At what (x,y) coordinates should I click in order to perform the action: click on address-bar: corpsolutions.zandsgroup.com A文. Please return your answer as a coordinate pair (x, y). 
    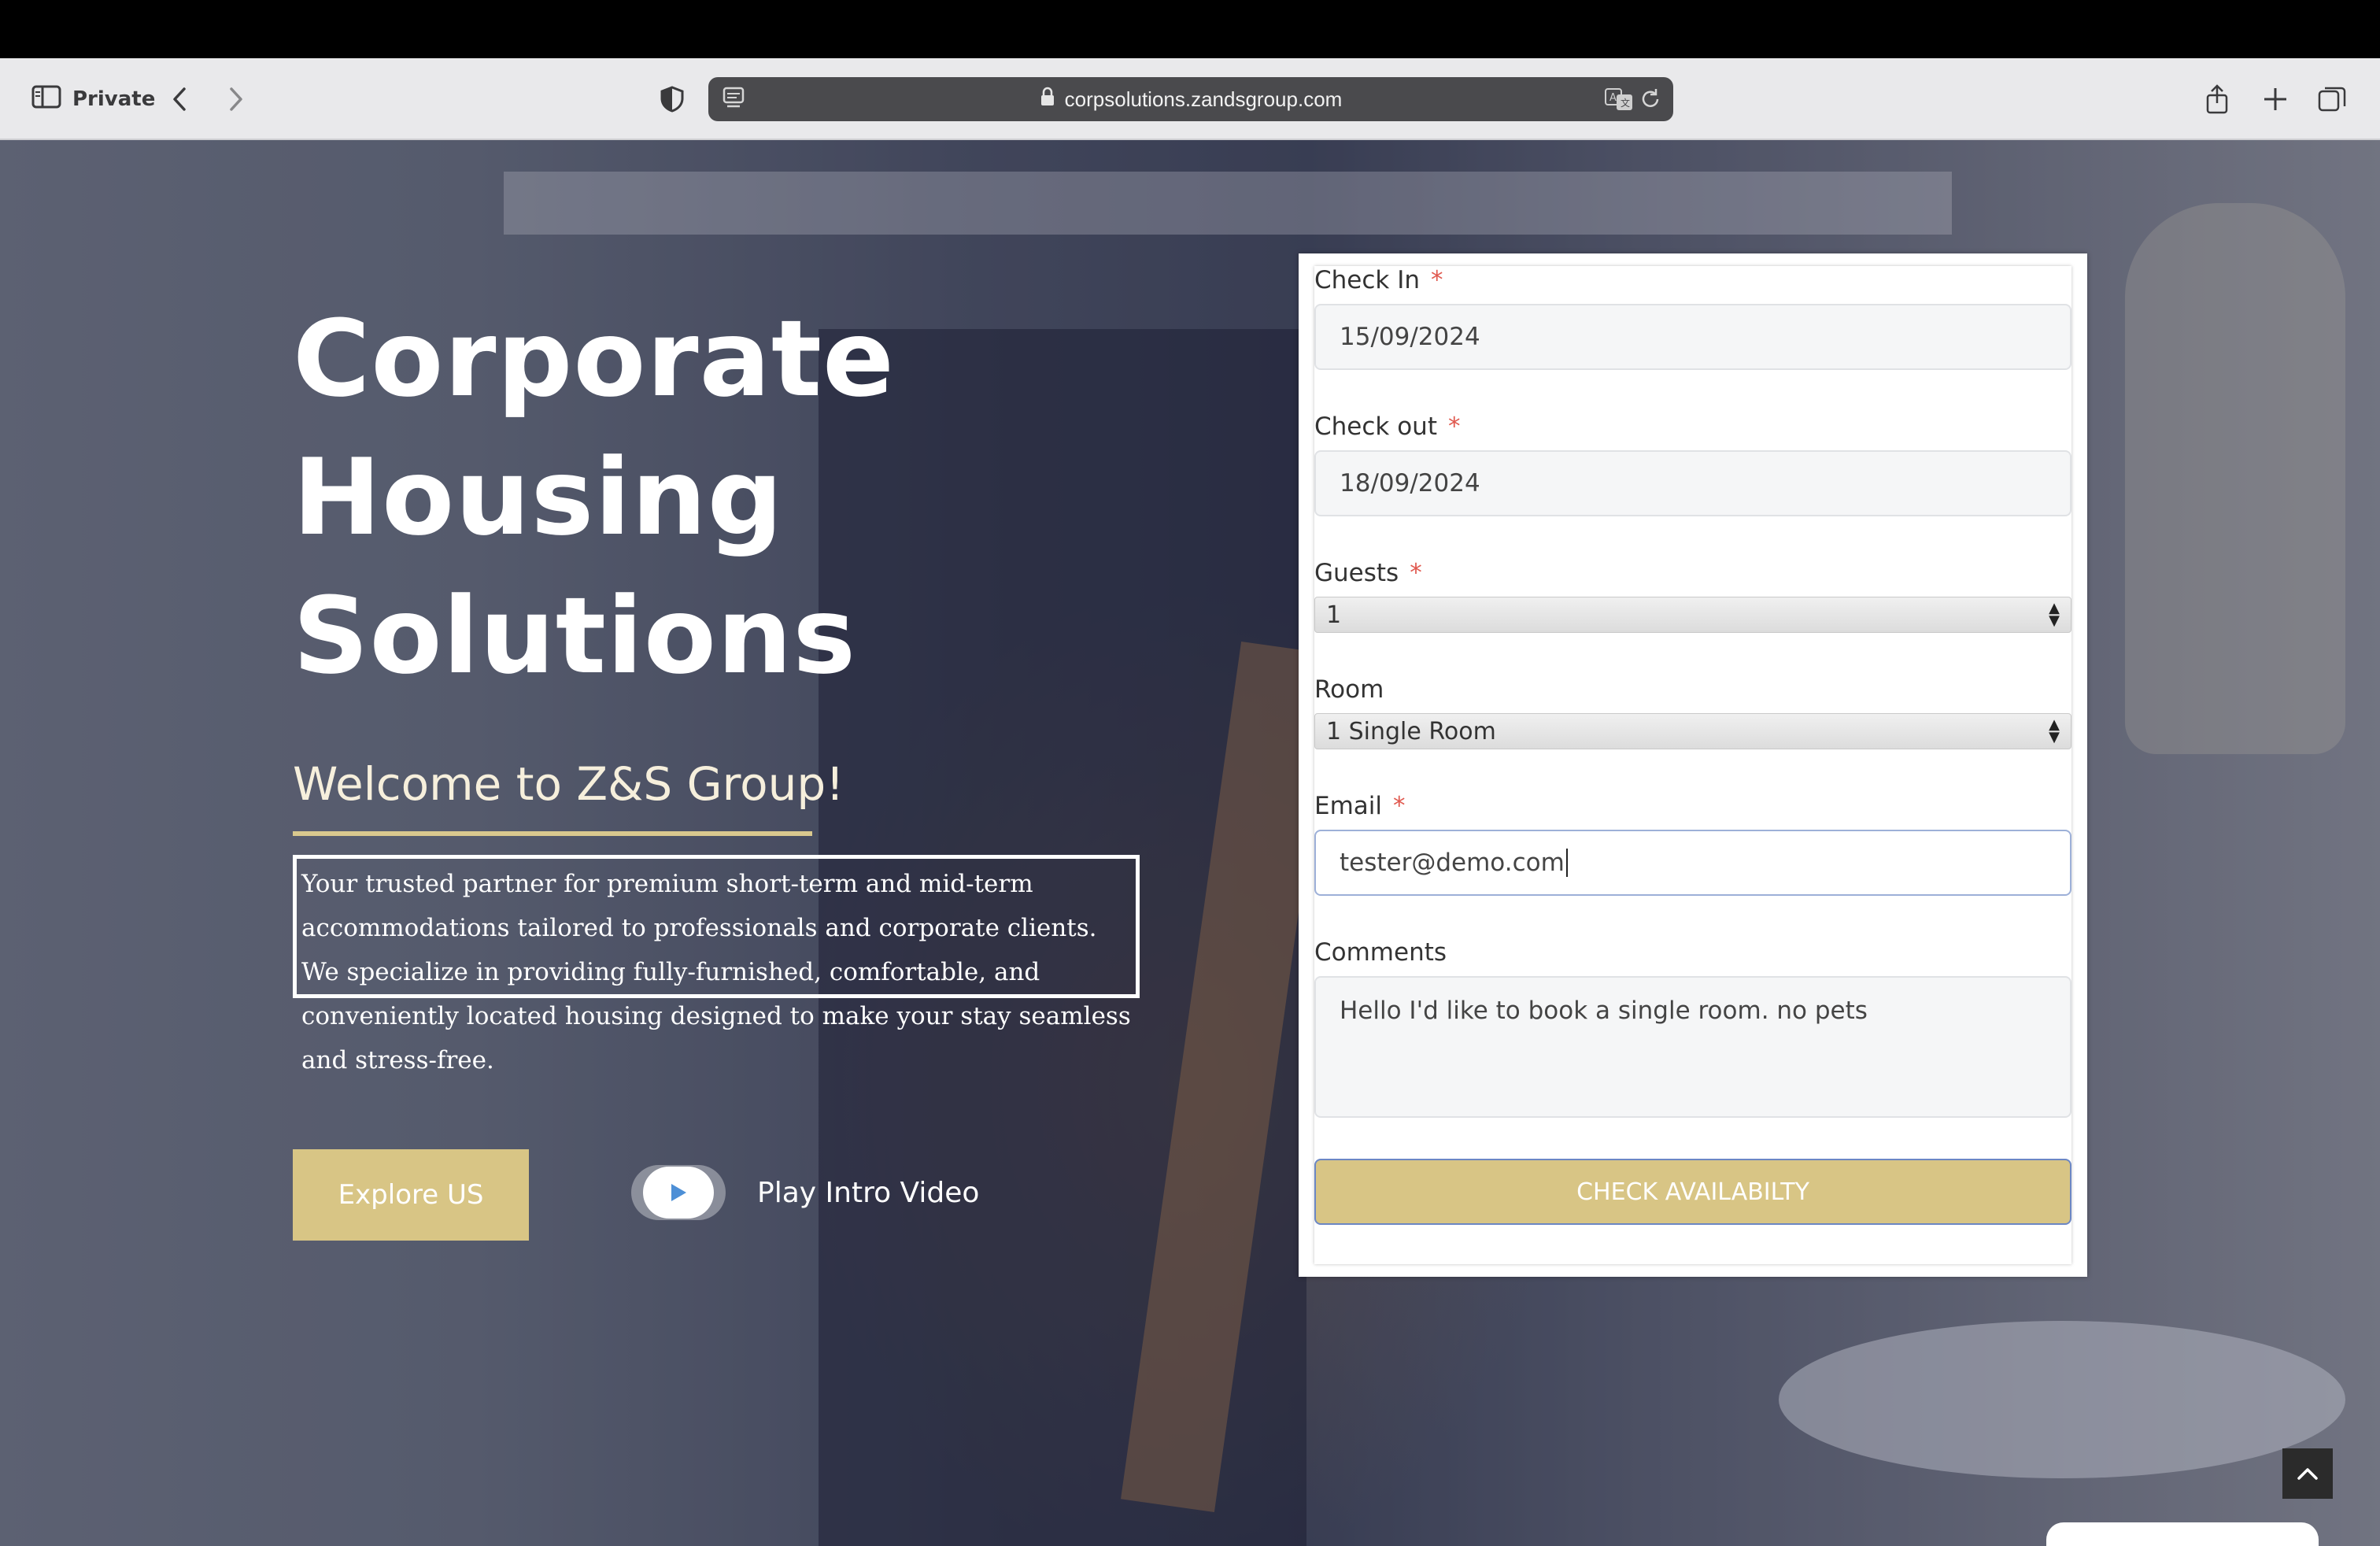
    Looking at the image, I should click on (1190, 99).